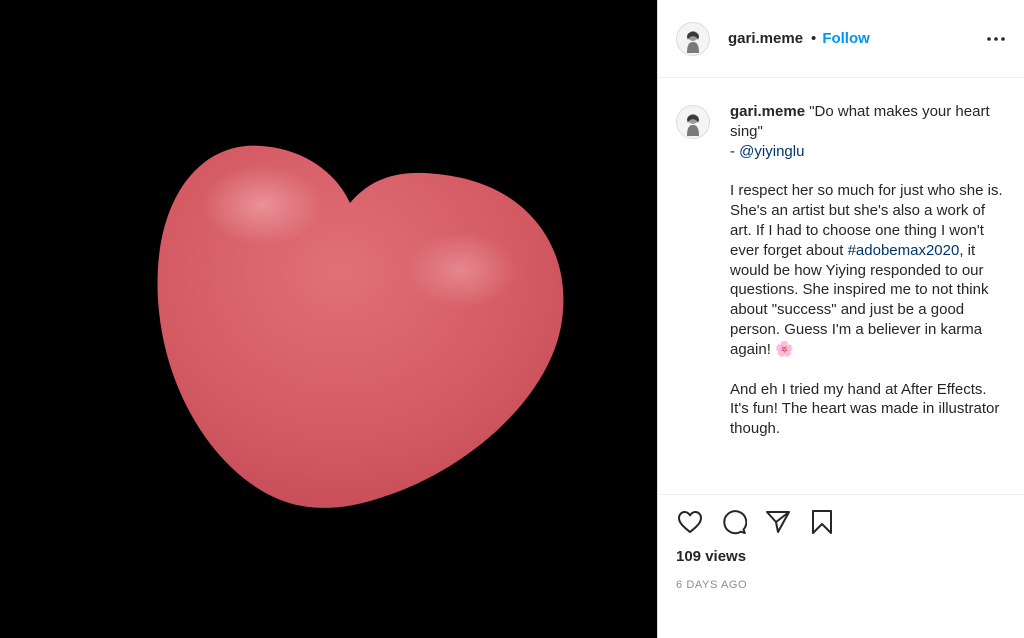 Image resolution: width=1024 pixels, height=638 pixels. I want to click on mention-link: @yiyinglu, so click(771, 151).